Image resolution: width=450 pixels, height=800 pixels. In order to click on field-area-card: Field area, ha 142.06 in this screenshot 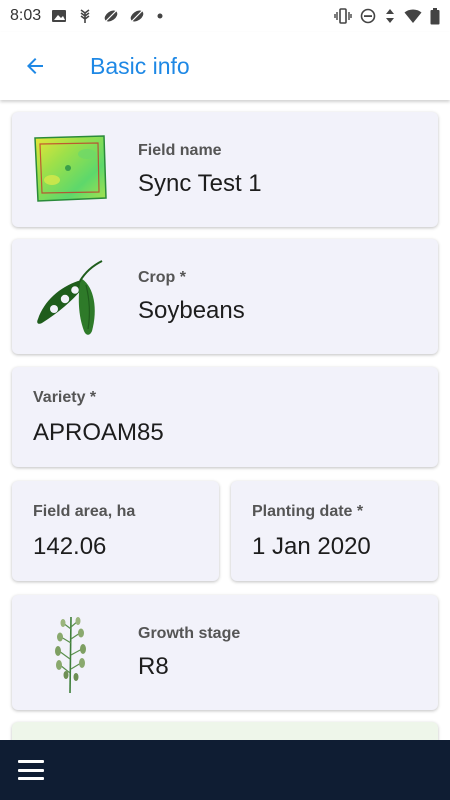, I will do `click(115, 531)`.